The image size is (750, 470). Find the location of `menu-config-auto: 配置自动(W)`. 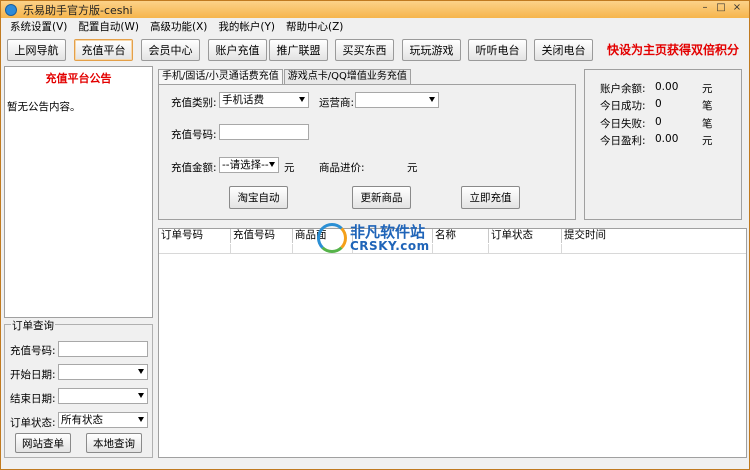

menu-config-auto: 配置自动(W) is located at coordinates (108, 26).